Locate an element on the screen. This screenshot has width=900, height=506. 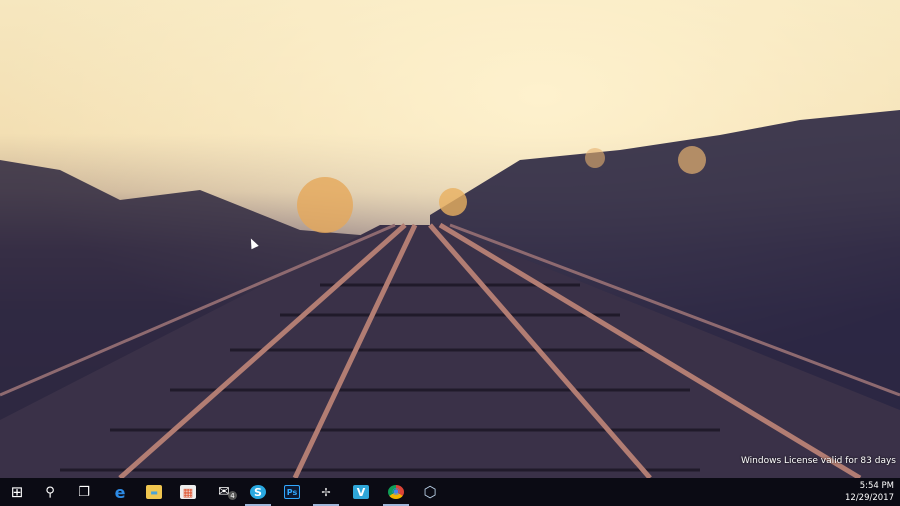
task-view-icon: ❐ is located at coordinates (84, 492).